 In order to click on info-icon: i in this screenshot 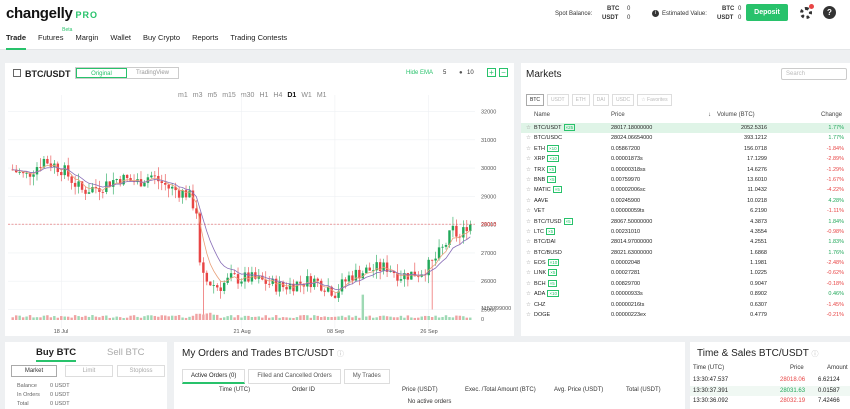, I will do `click(655, 13)`.